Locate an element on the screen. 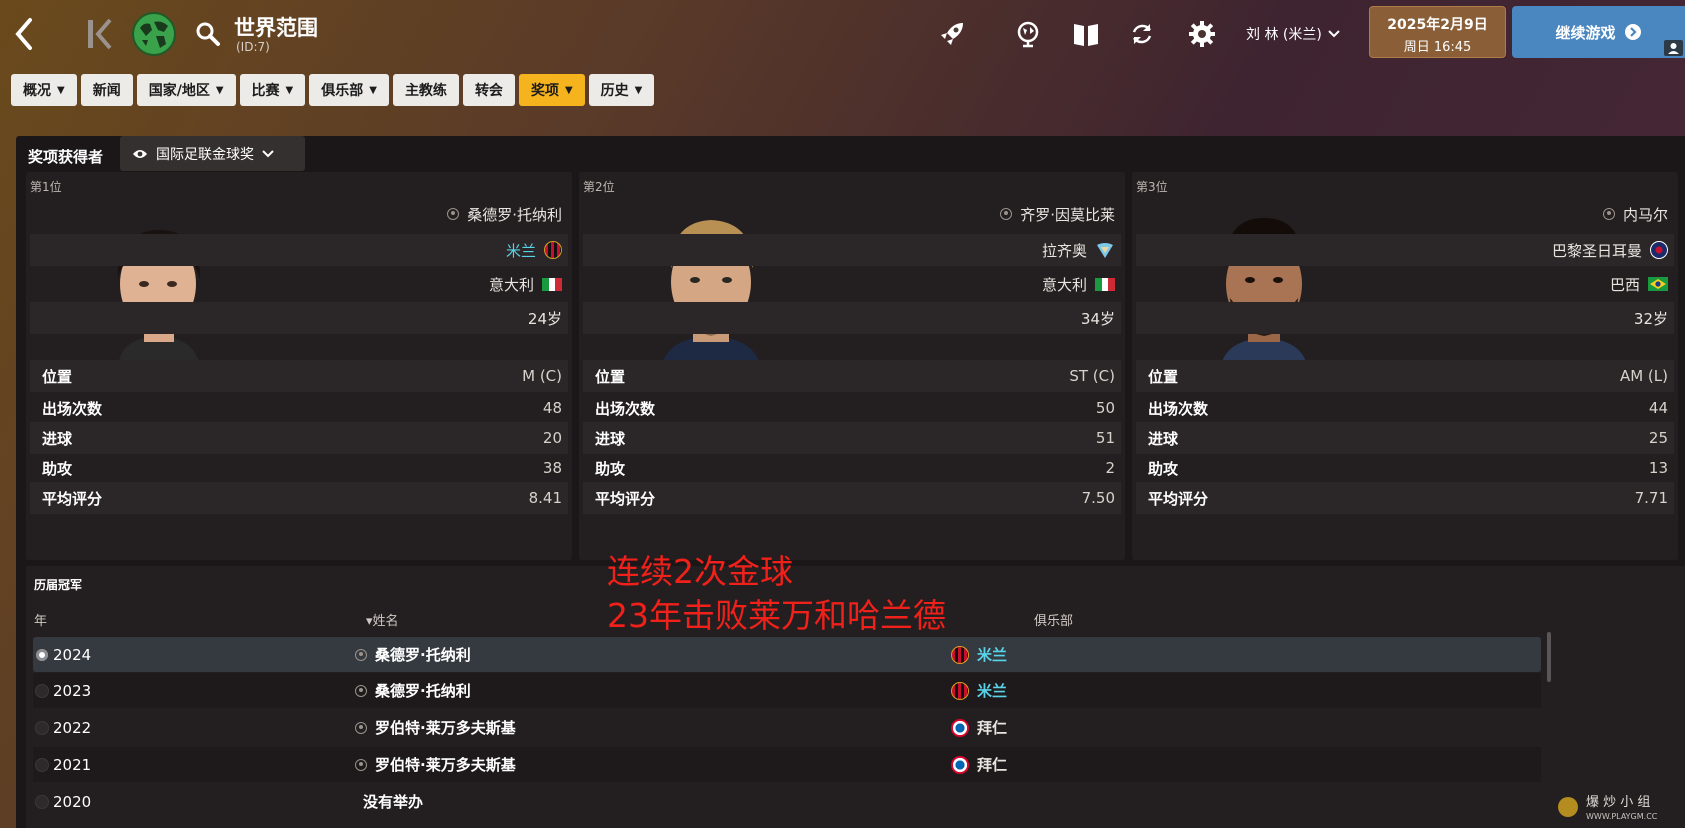 The image size is (1685, 828). table-title: 历届冠军 is located at coordinates (58, 585).